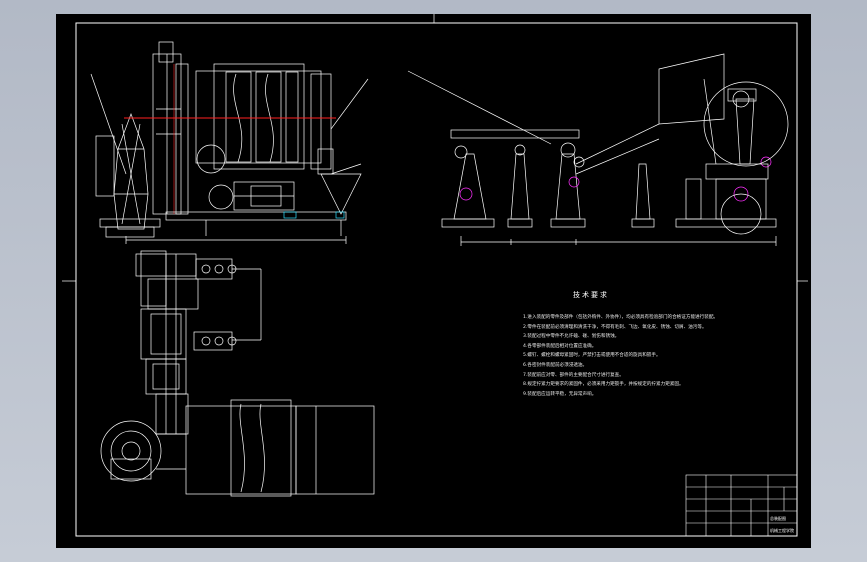  Describe the element at coordinates (603, 385) in the screenshot. I see `note-item: 8.规定拧紧力矩要求的紧固件，必须采用力矩扳手，并按规定的拧紧力矩紧固。` at that location.